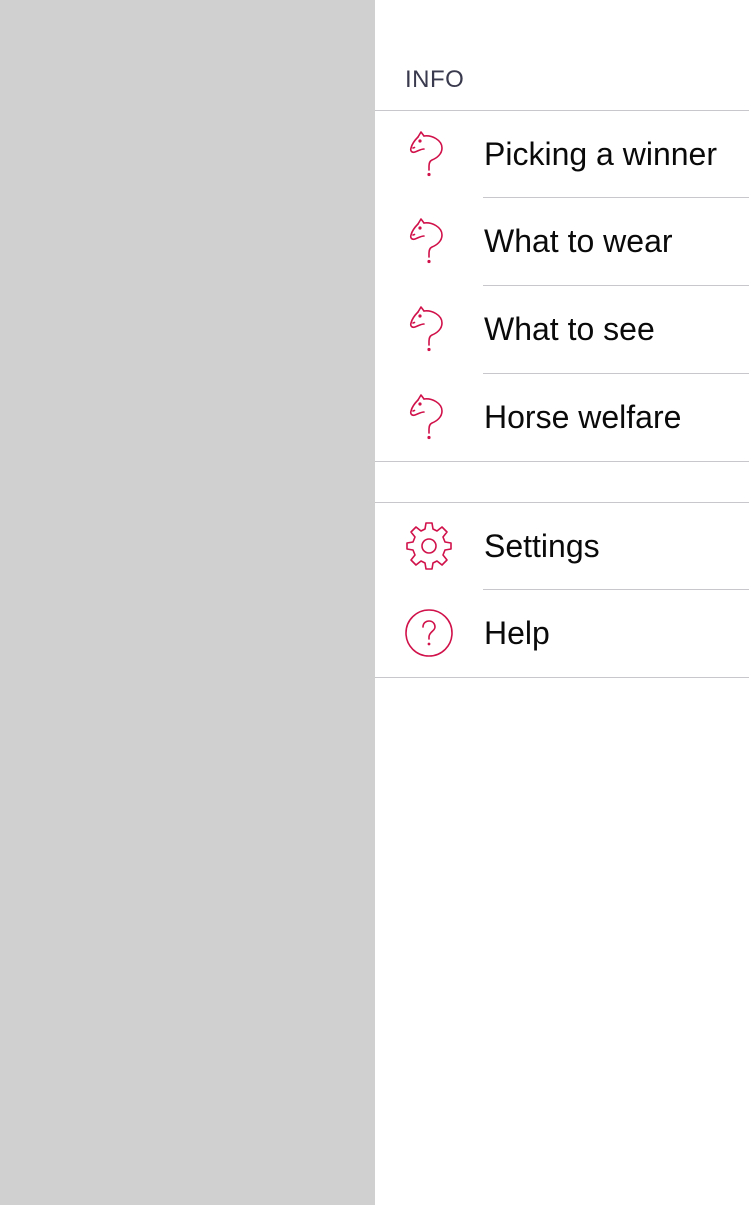  I want to click on menu-item-label: Settings, so click(542, 546).